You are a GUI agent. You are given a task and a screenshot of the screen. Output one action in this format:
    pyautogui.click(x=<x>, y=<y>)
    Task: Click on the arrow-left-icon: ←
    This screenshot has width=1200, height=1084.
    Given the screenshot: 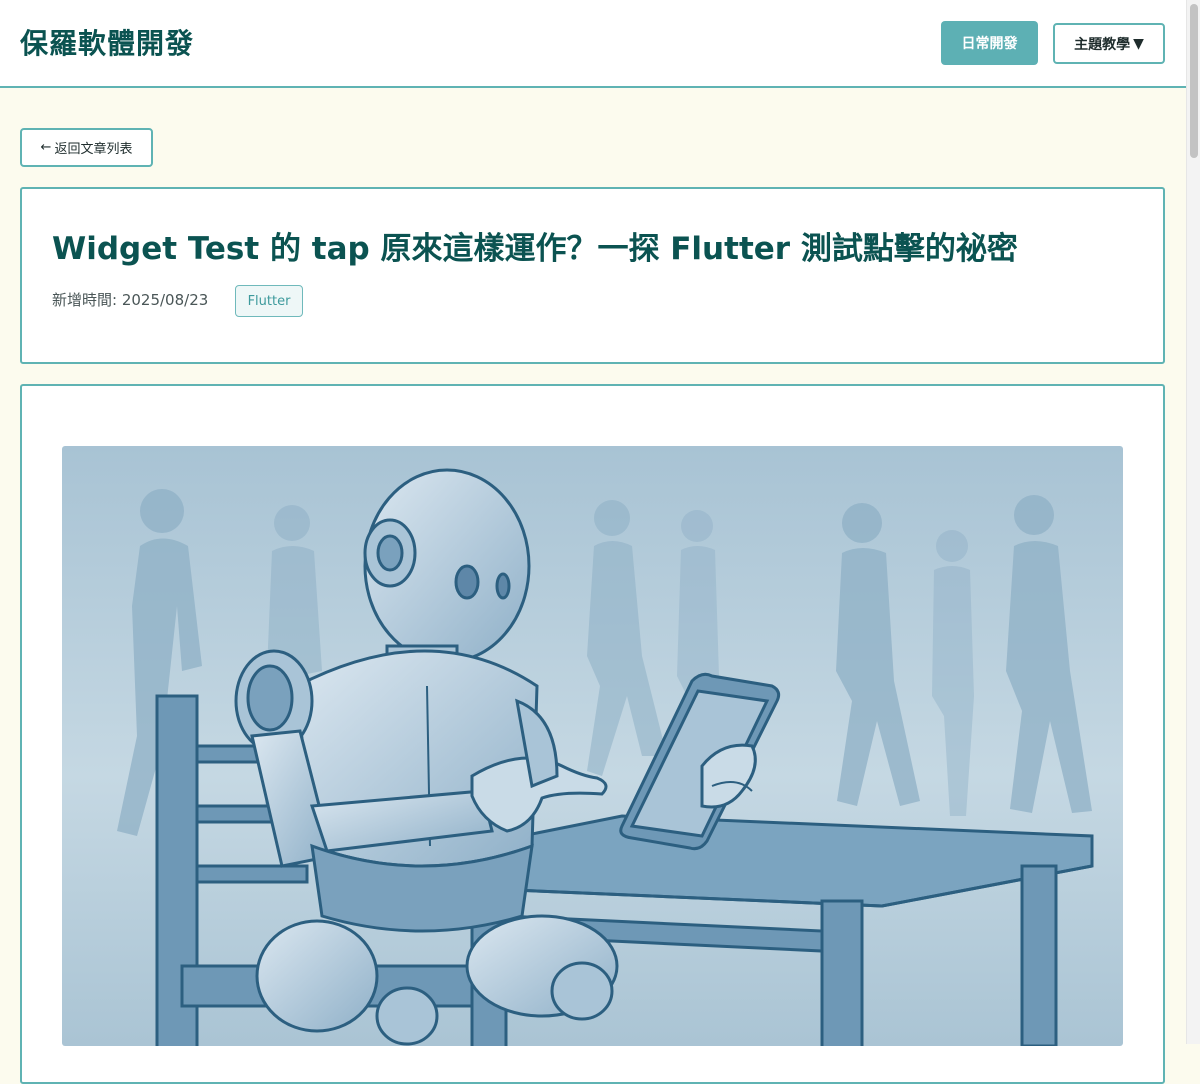 What is the action you would take?
    pyautogui.click(x=46, y=147)
    